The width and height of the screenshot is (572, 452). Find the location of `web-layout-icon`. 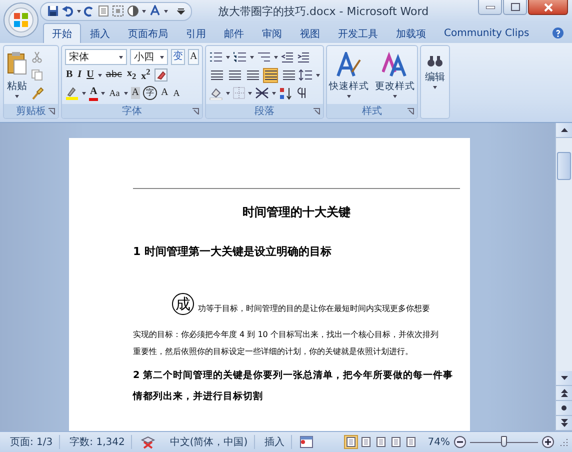

web-layout-icon is located at coordinates (381, 442).